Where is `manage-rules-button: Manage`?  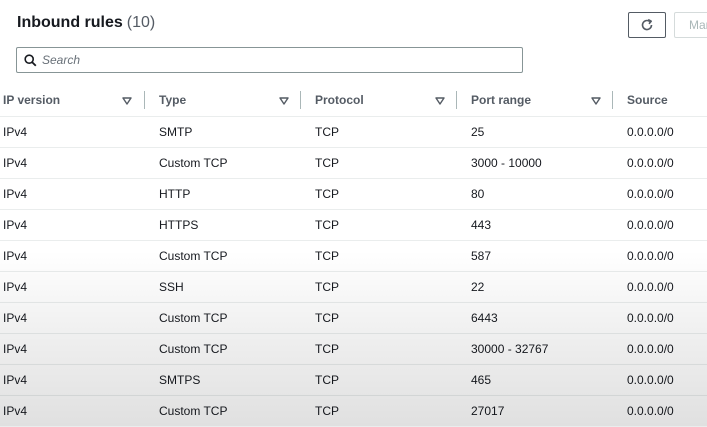 manage-rules-button: Manage is located at coordinates (690, 25).